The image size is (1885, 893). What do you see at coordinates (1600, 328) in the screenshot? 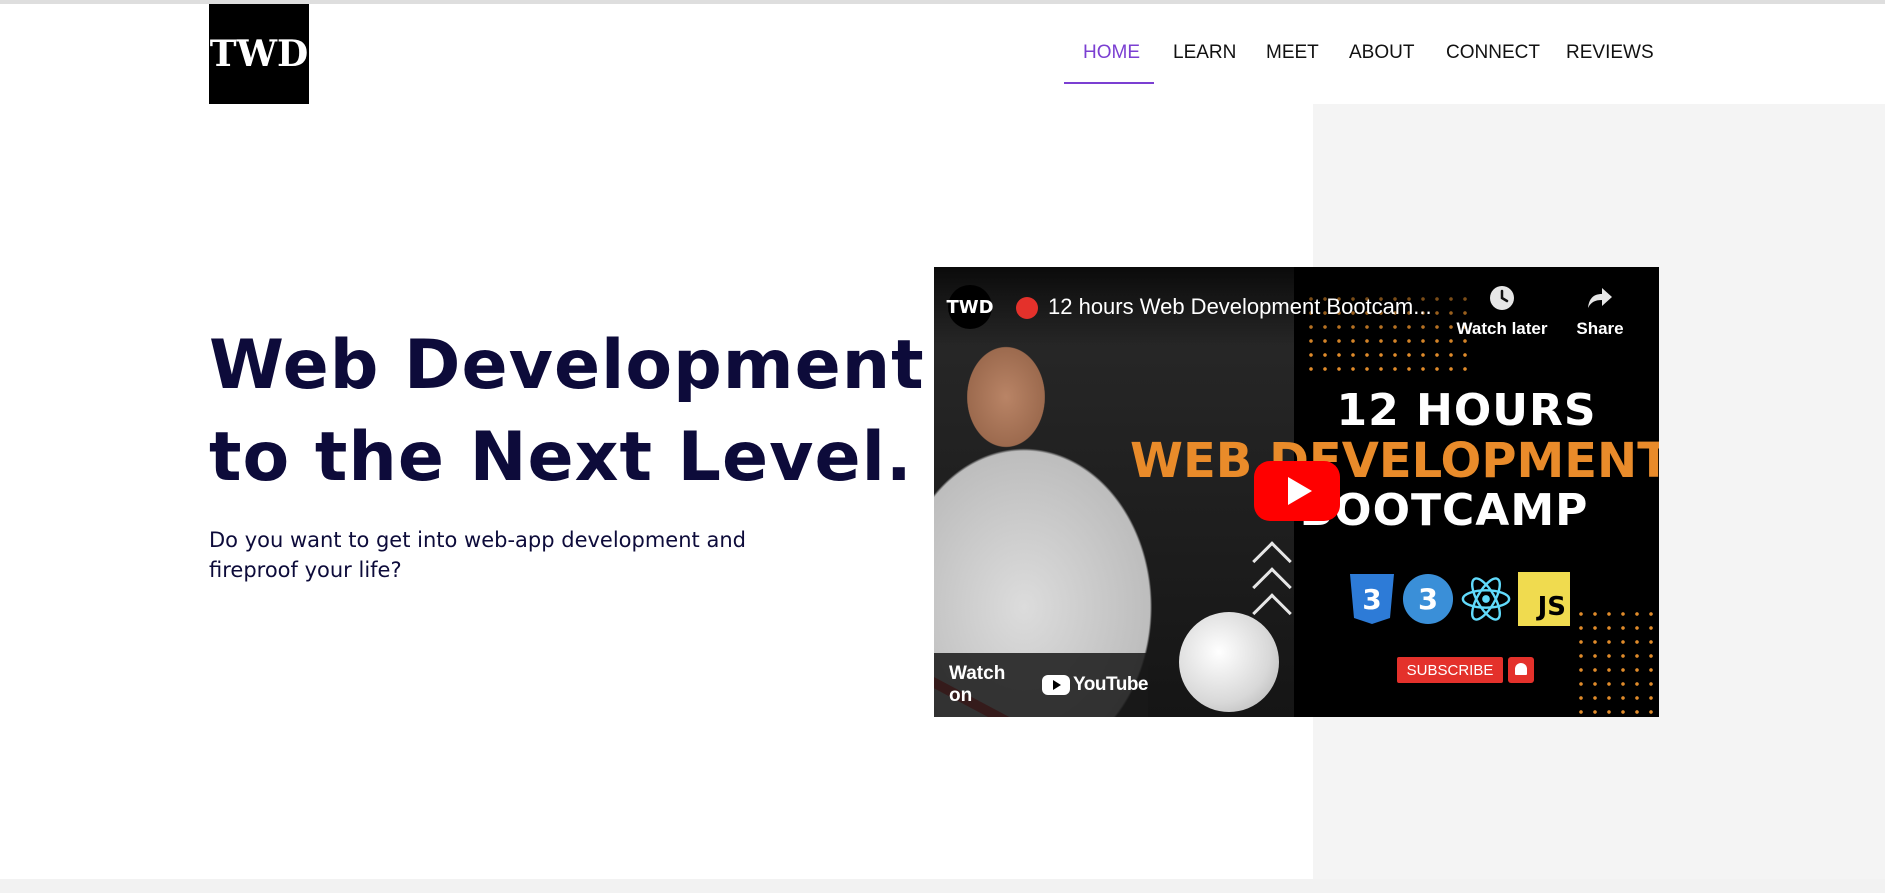
I see `share-label: Share` at bounding box center [1600, 328].